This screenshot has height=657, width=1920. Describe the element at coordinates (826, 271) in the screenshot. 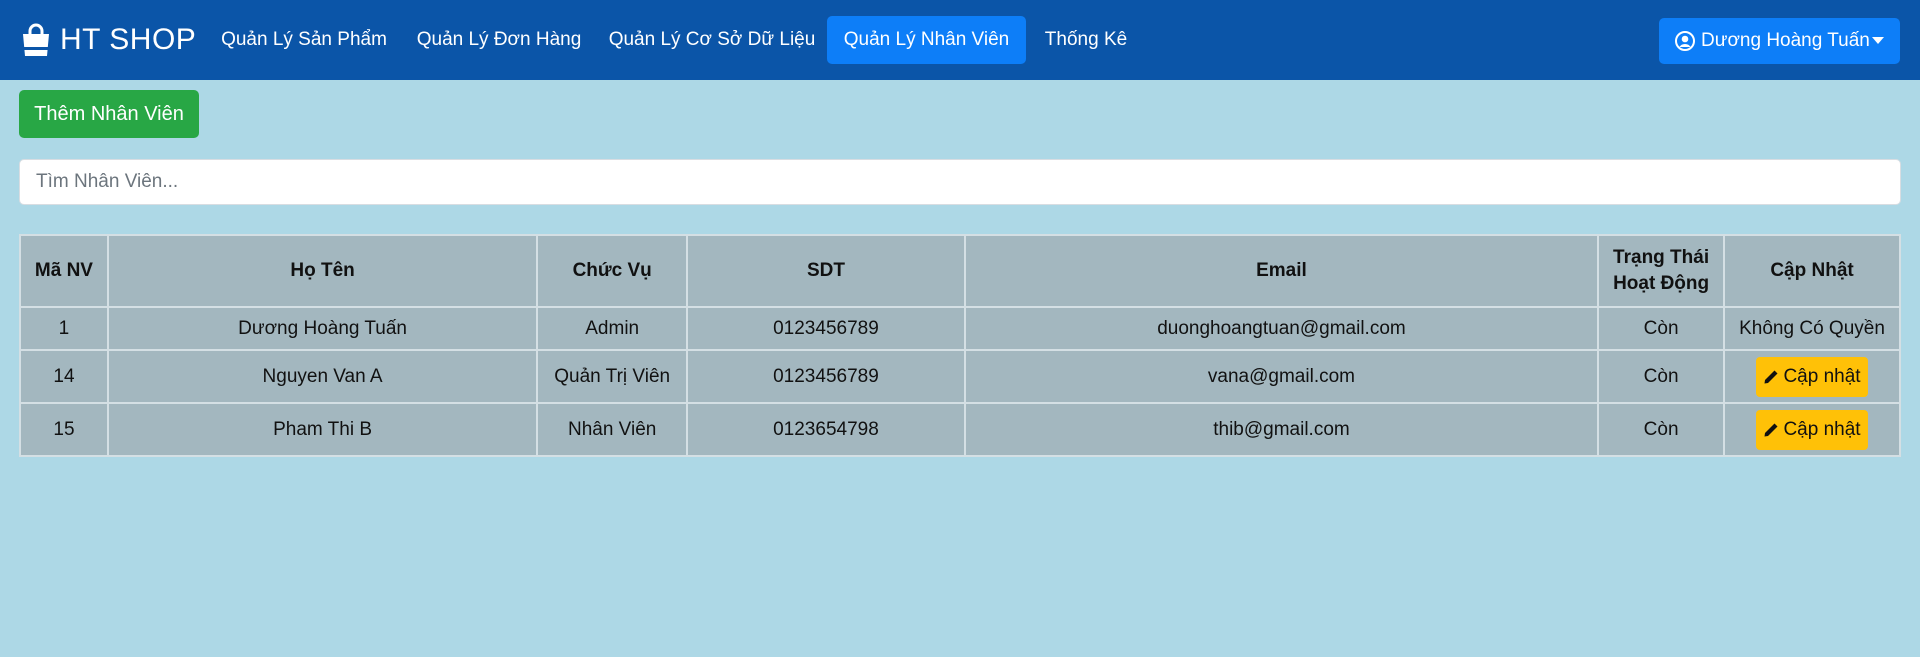

I see `header-phone: SDT` at that location.